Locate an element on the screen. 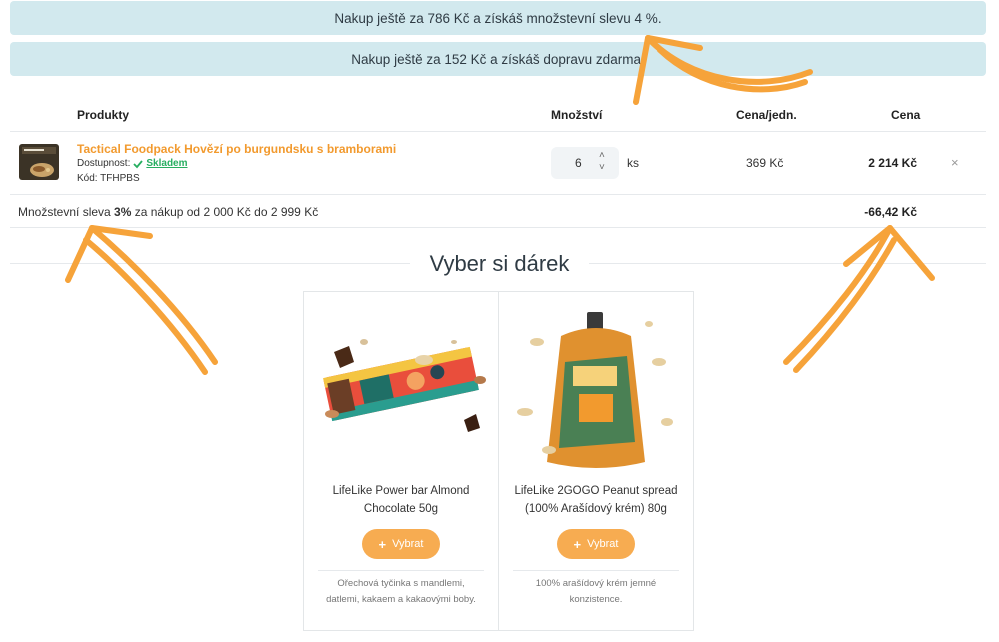 The image size is (999, 642). availability: Dostupnost: Skladem is located at coordinates (132, 163).